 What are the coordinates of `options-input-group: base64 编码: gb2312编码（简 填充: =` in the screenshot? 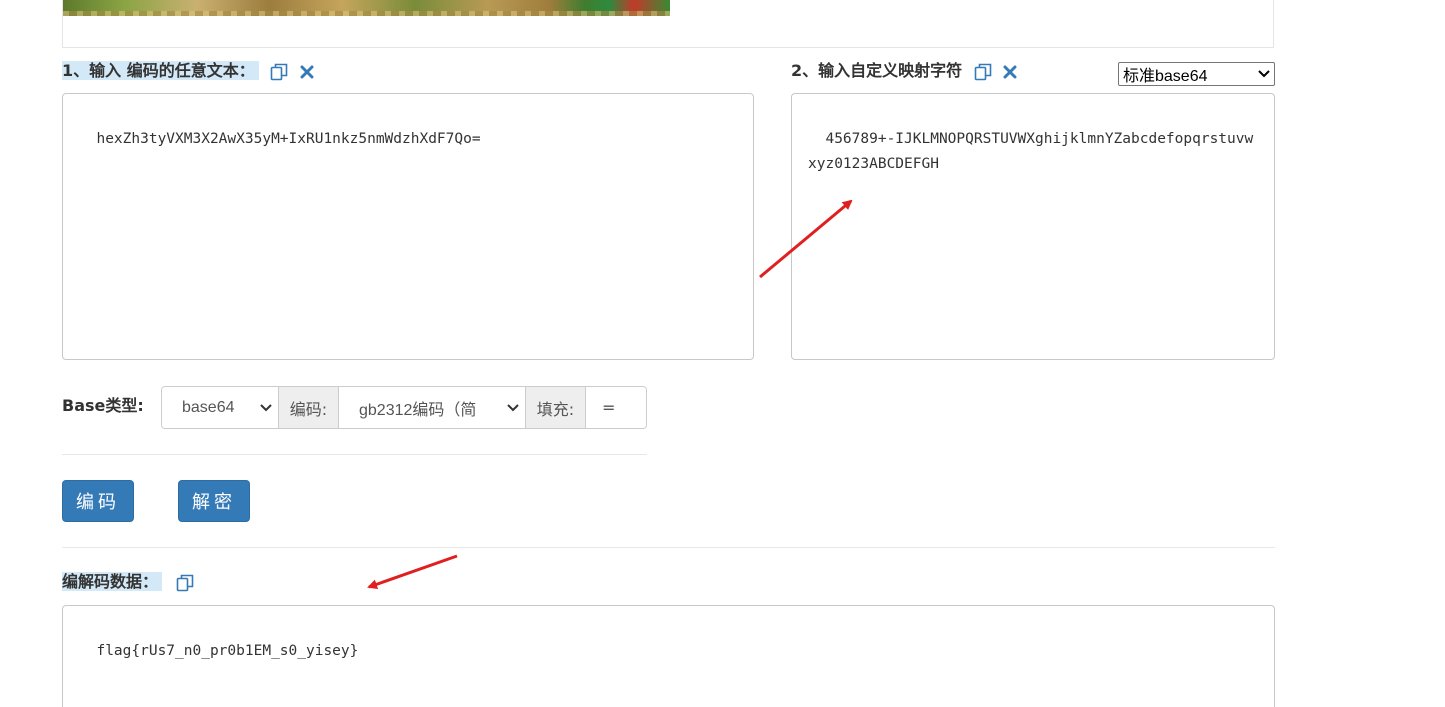 It's located at (404, 407).